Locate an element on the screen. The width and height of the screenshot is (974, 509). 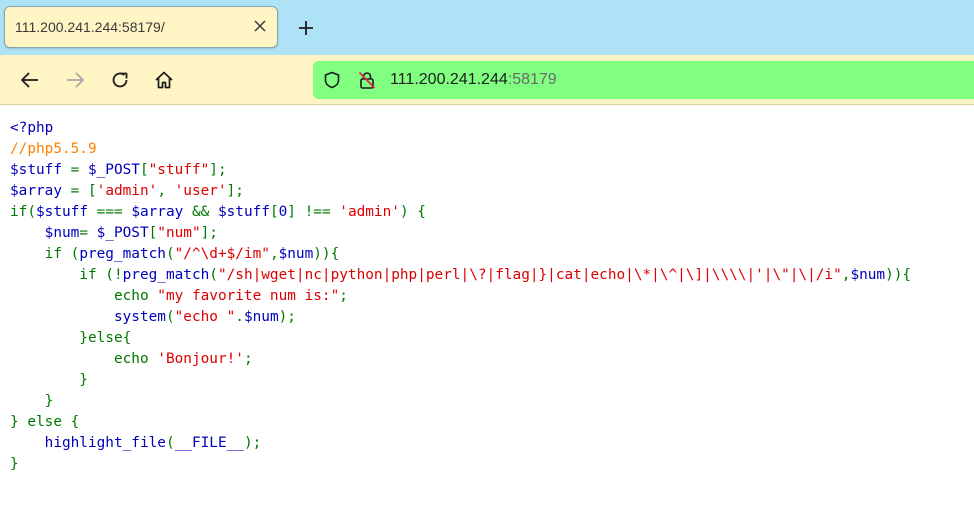
code-token: //php5.5.9 is located at coordinates (53, 149).